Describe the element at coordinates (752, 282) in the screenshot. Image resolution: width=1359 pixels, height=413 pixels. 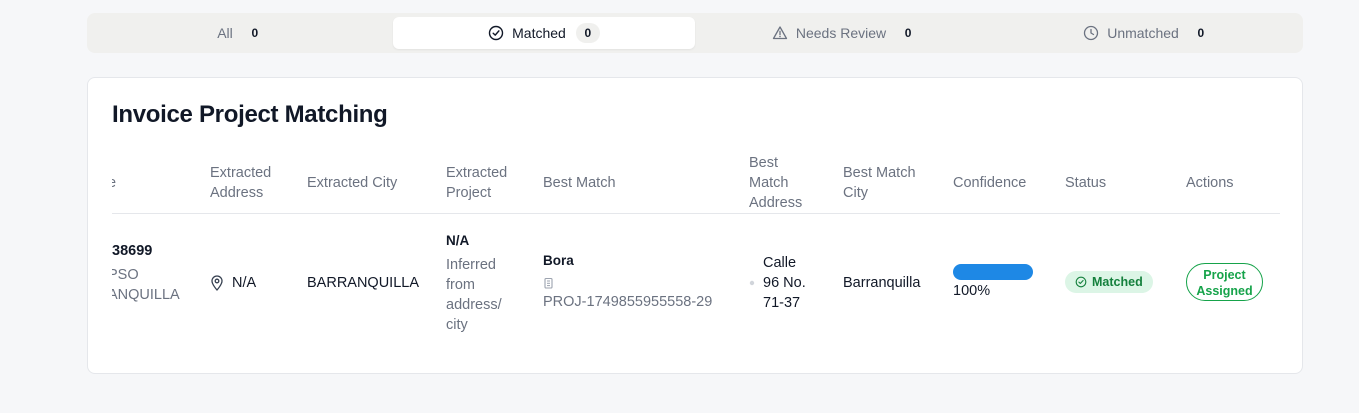
I see `address-dot-icon` at that location.